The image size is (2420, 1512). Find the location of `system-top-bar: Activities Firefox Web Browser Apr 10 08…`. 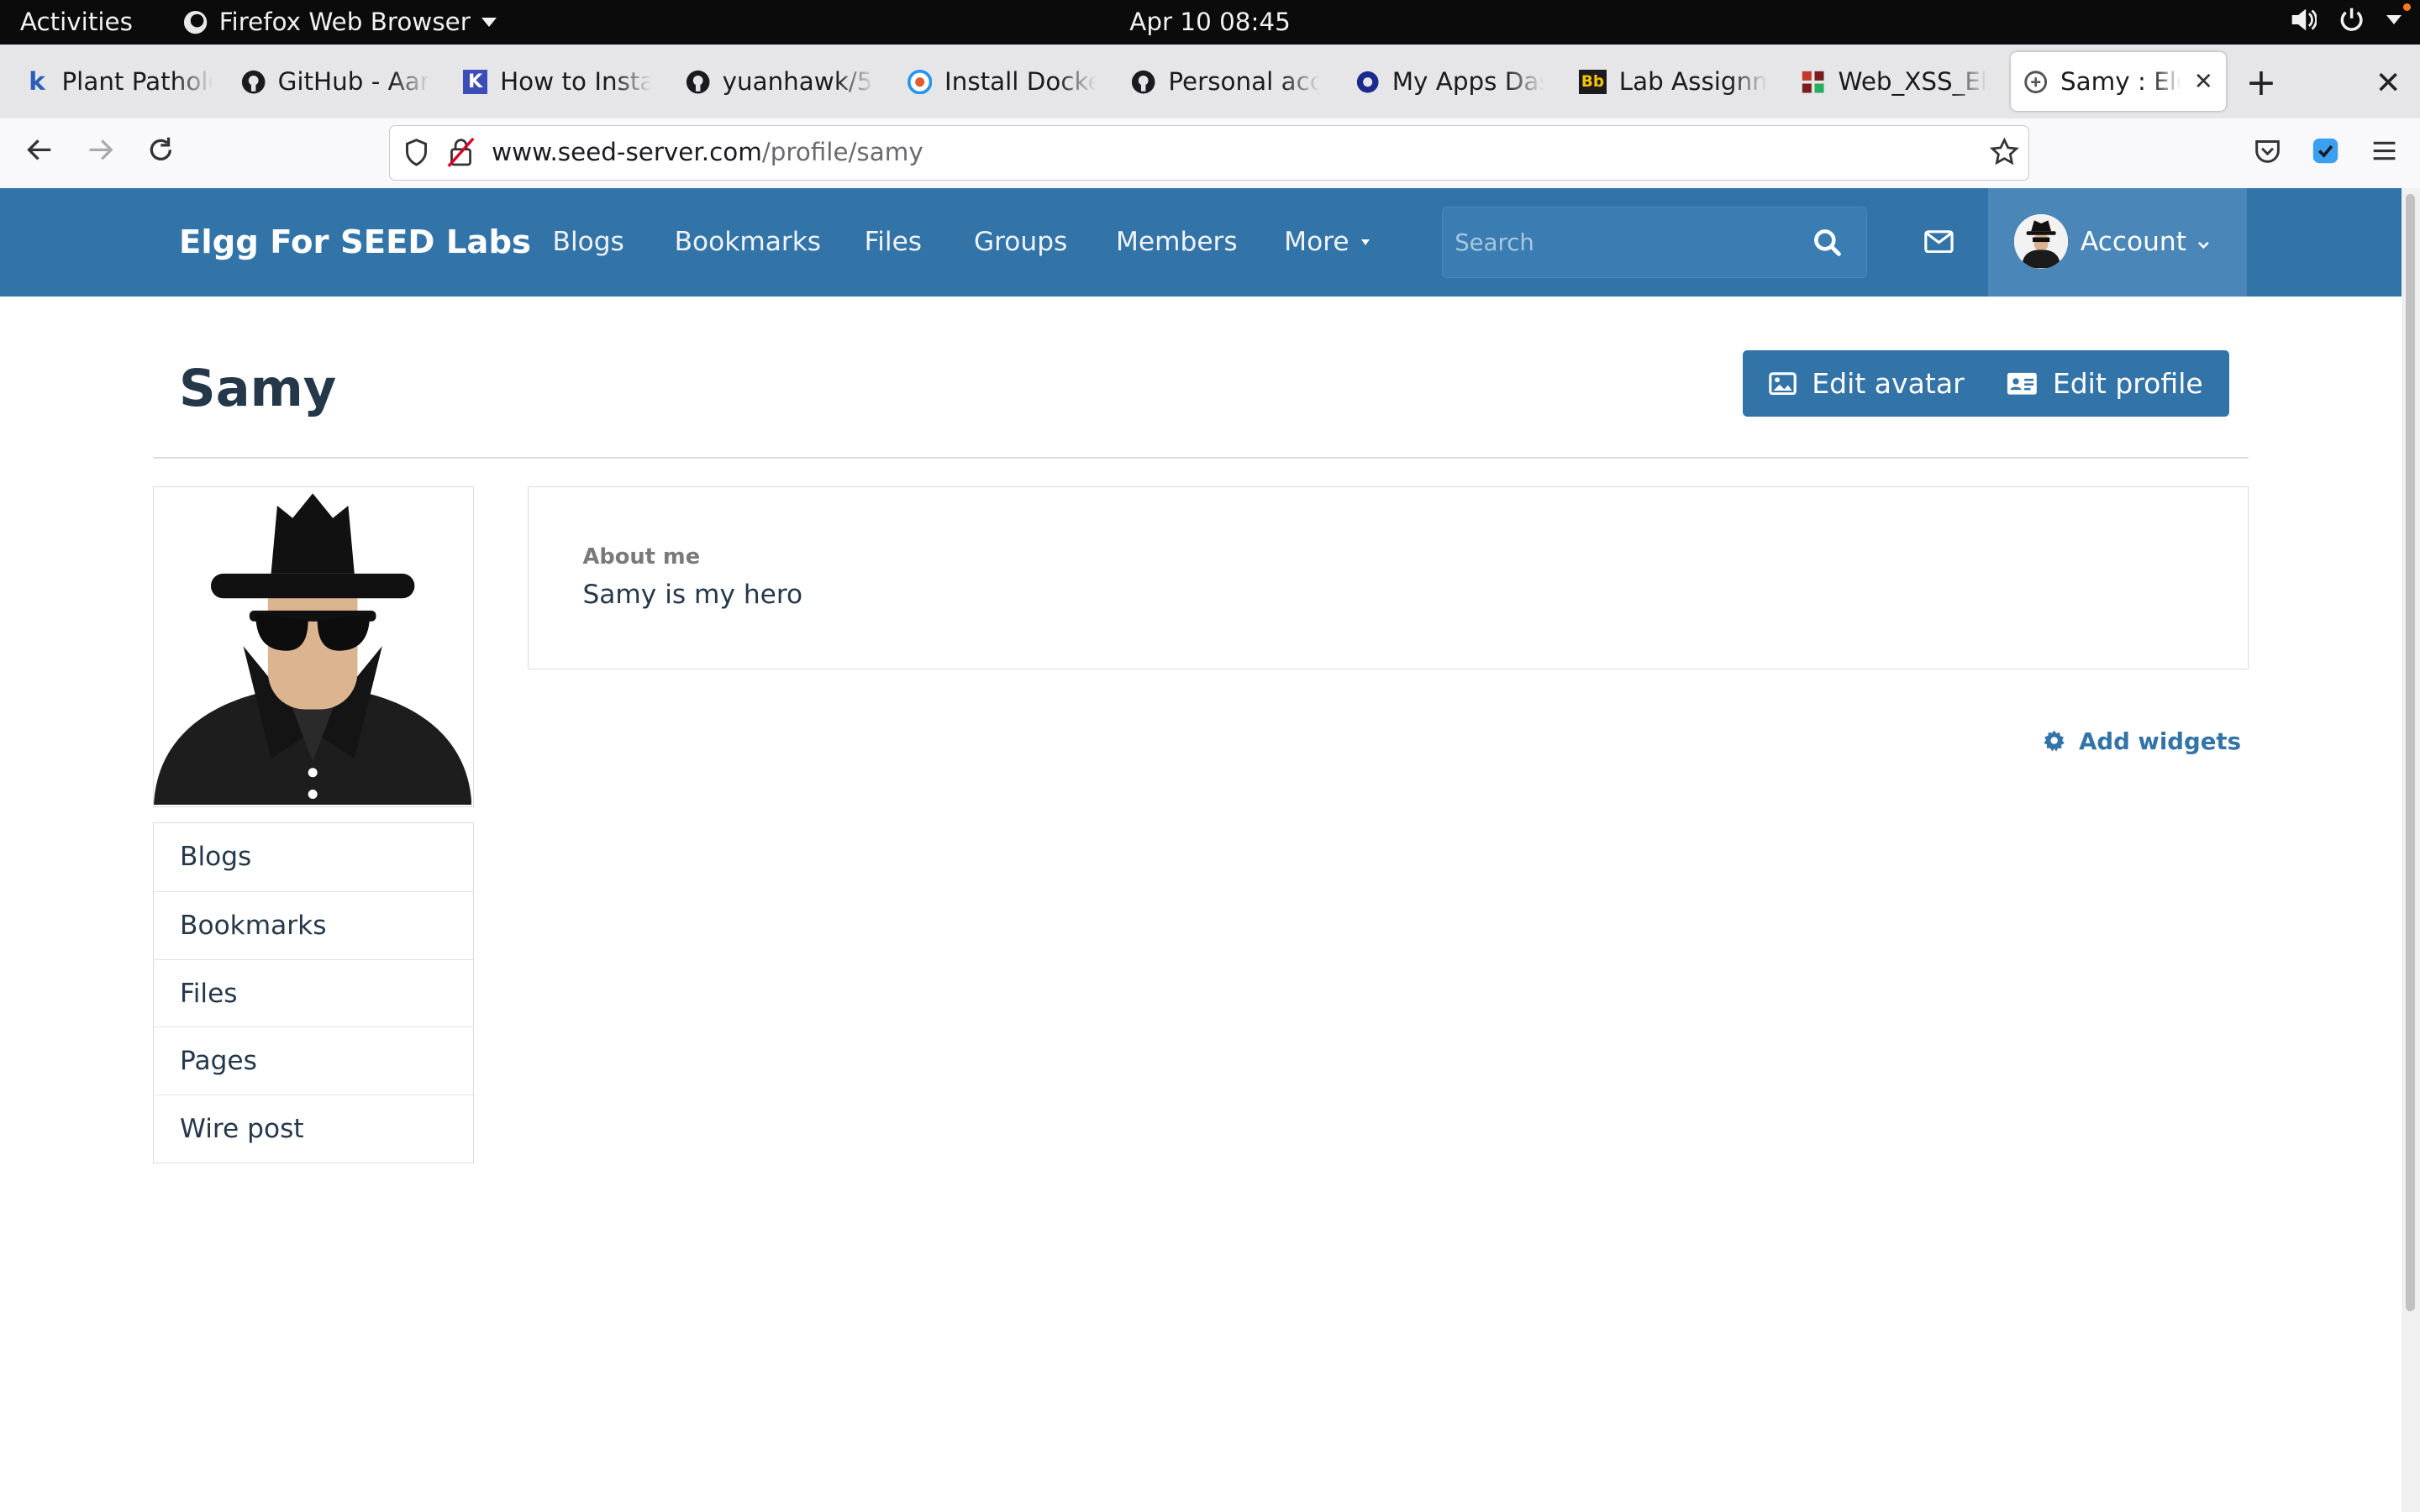

system-top-bar: Activities Firefox Web Browser Apr 10 08… is located at coordinates (1210, 22).